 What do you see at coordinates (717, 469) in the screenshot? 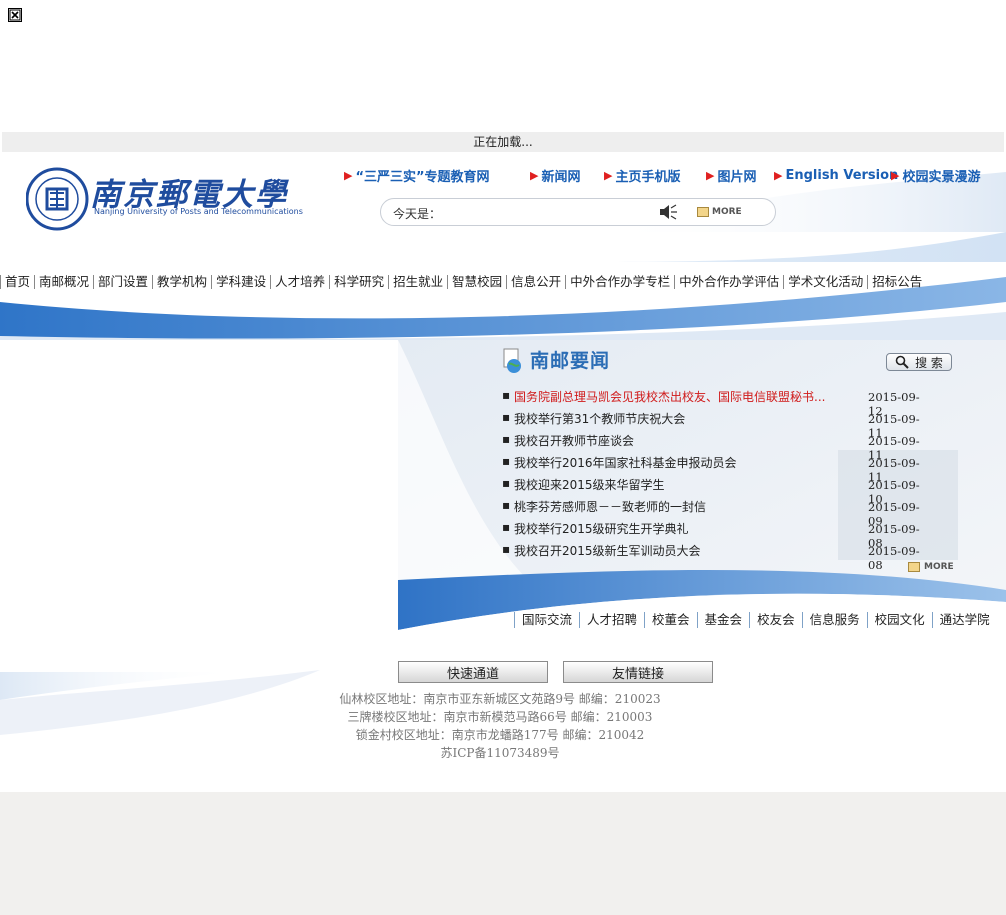
I see `news-item: ▪ 我校举行2016年国家社科基金申报动员会 2015-09-11` at bounding box center [717, 469].